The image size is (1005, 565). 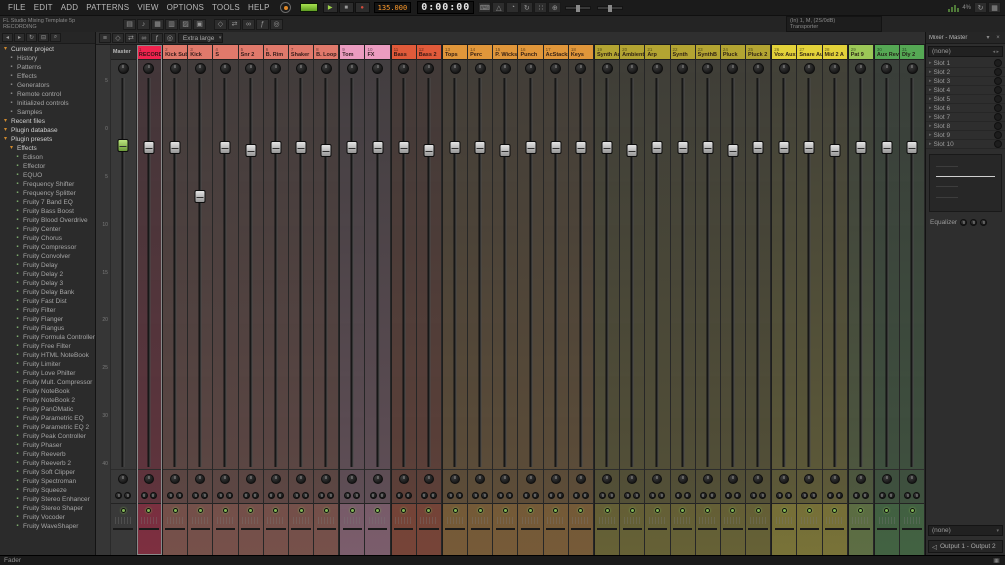 What do you see at coordinates (157, 24) in the screenshot?
I see `channel-rack-icon: ▦` at bounding box center [157, 24].